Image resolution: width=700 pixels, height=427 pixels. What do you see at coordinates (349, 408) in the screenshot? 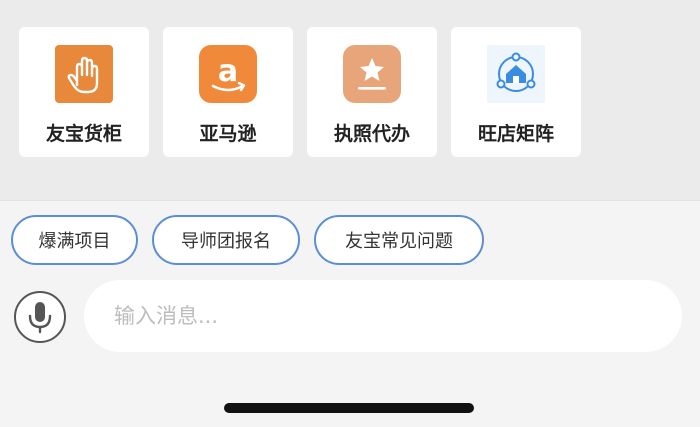
I see `home-indicator` at bounding box center [349, 408].